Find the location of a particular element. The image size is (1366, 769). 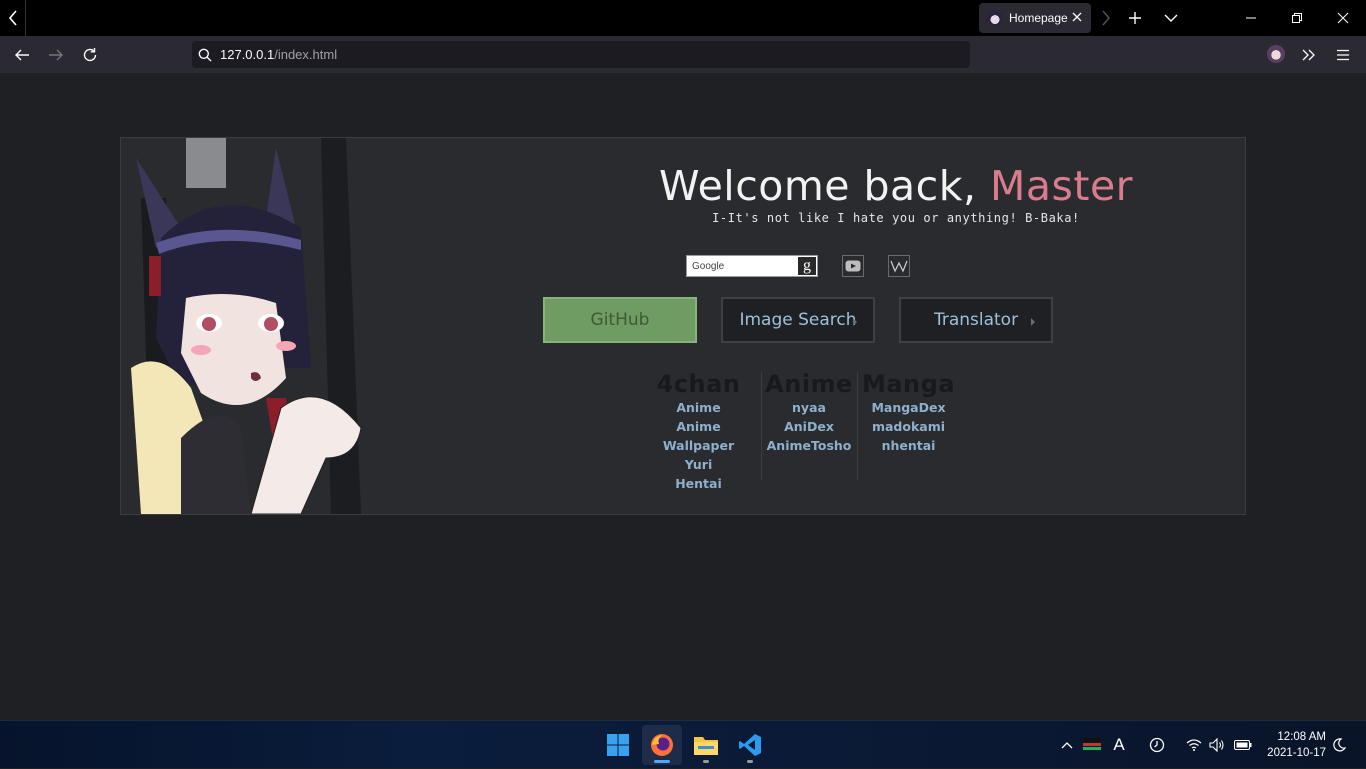

search-icon is located at coordinates (205, 54).